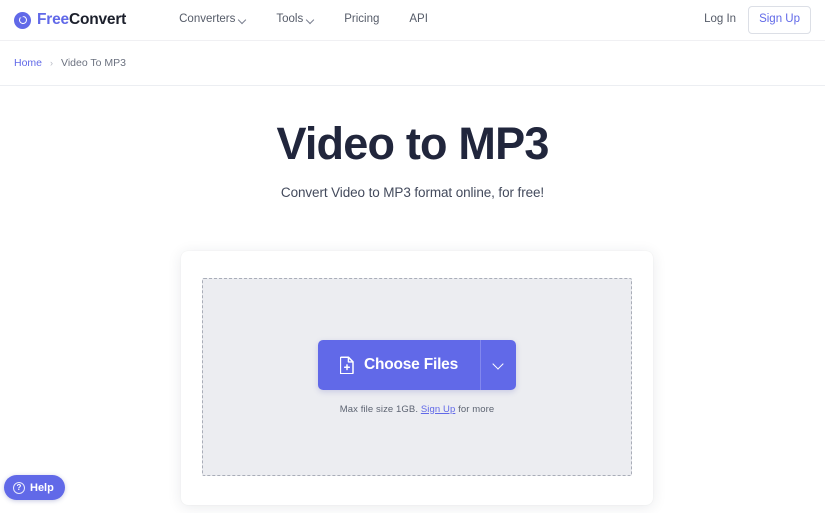 The width and height of the screenshot is (825, 513). Describe the element at coordinates (347, 364) in the screenshot. I see `file-plus-icon` at that location.